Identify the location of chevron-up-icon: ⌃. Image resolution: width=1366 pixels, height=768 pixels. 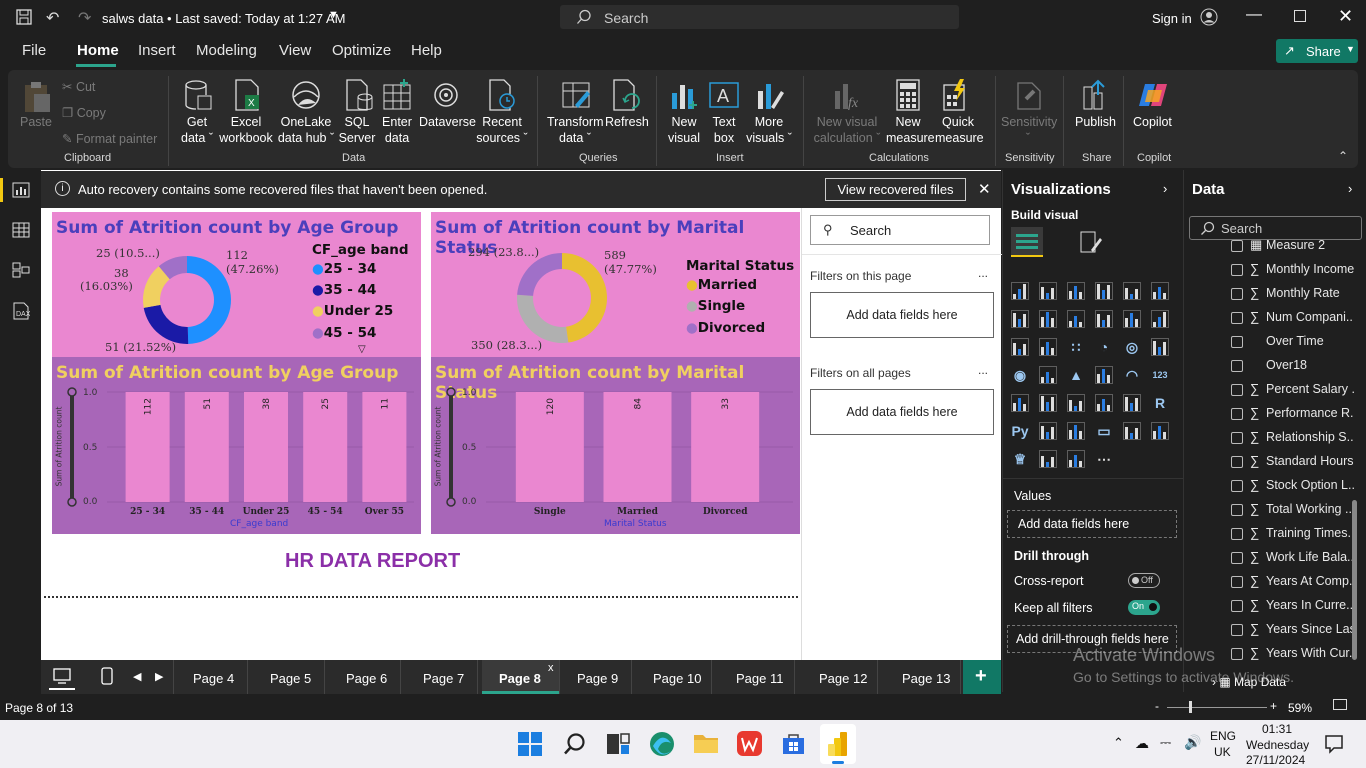
(1118, 743).